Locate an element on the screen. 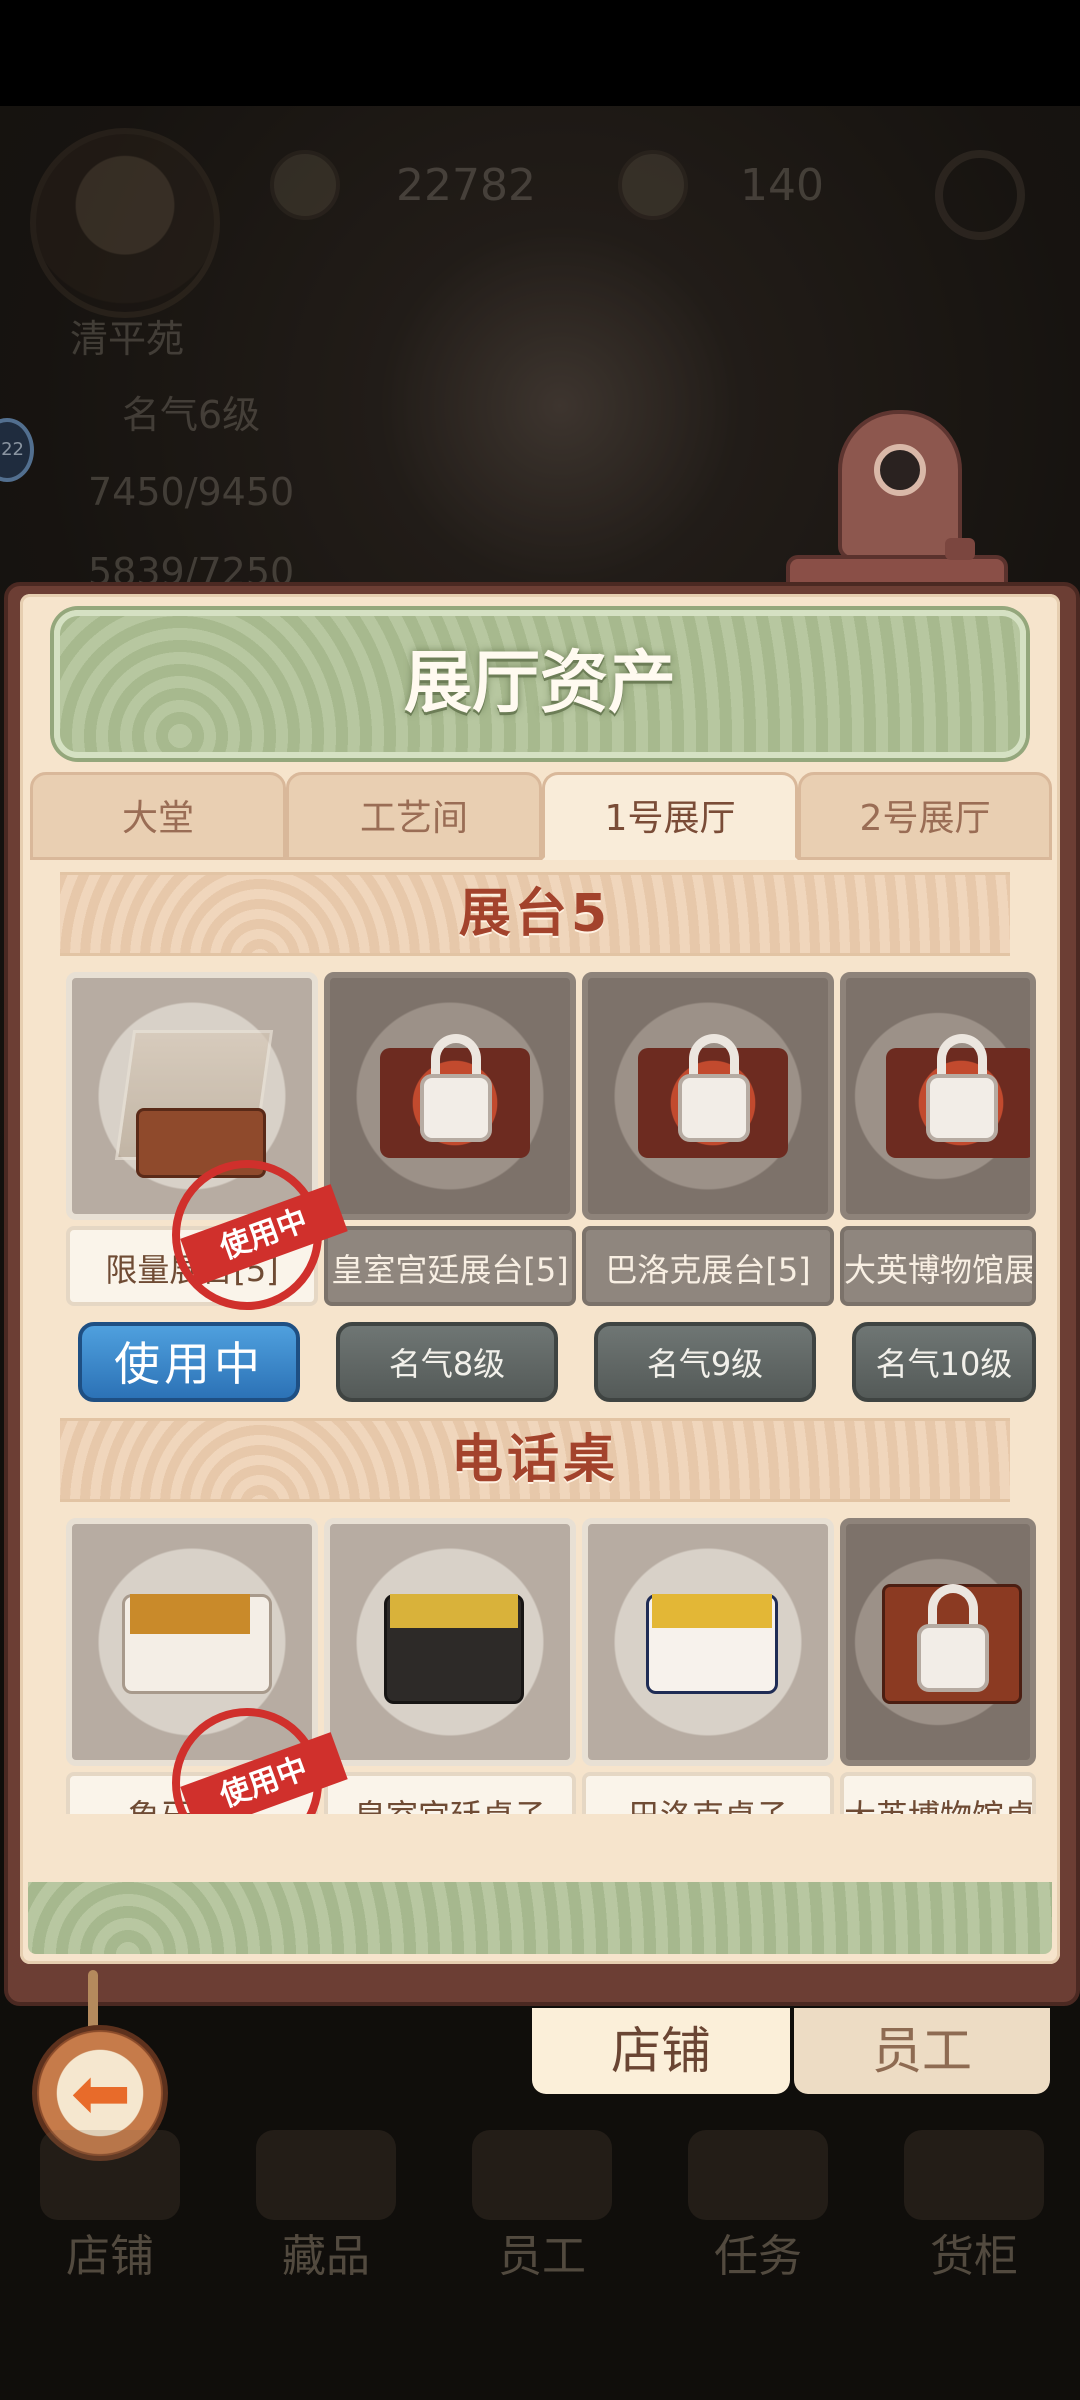  phone-desk-list: 象牙桌子 皇室宫廷桌子 巴洛克桌子 大英博物馆桌子 使用中 is located at coordinates (540, 1662).